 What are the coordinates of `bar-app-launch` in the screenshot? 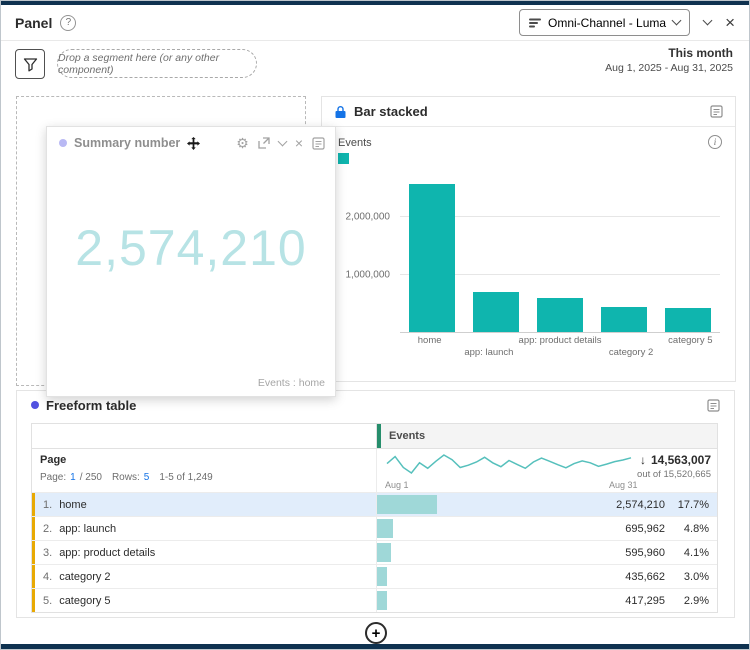 It's located at (496, 312).